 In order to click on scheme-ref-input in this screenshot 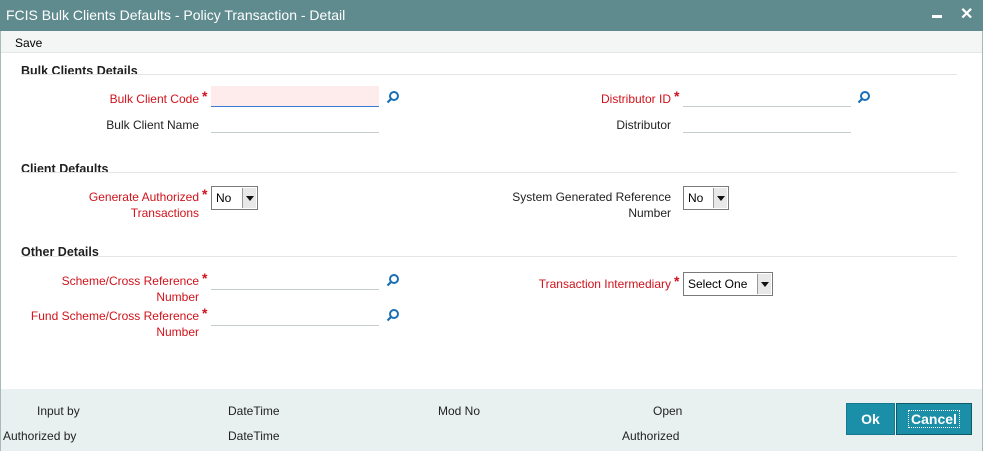, I will do `click(295, 279)`.